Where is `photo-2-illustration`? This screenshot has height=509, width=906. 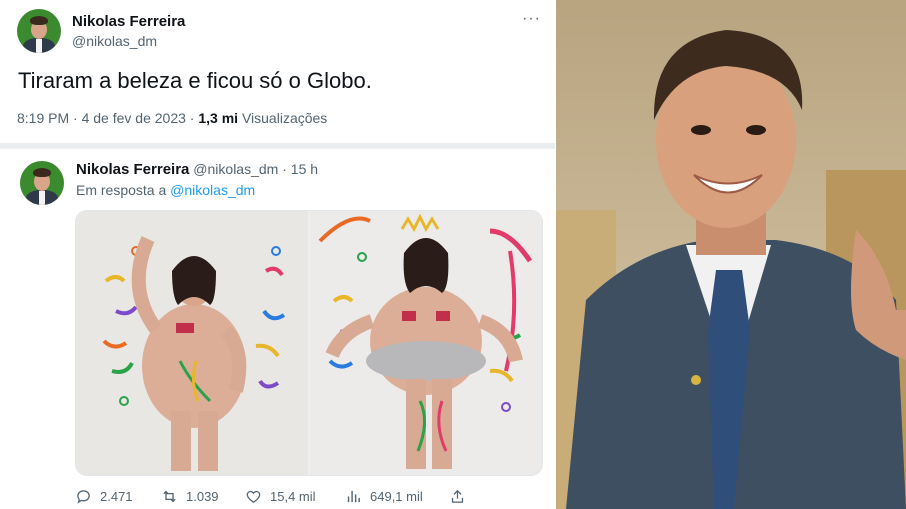 photo-2-illustration is located at coordinates (426, 343).